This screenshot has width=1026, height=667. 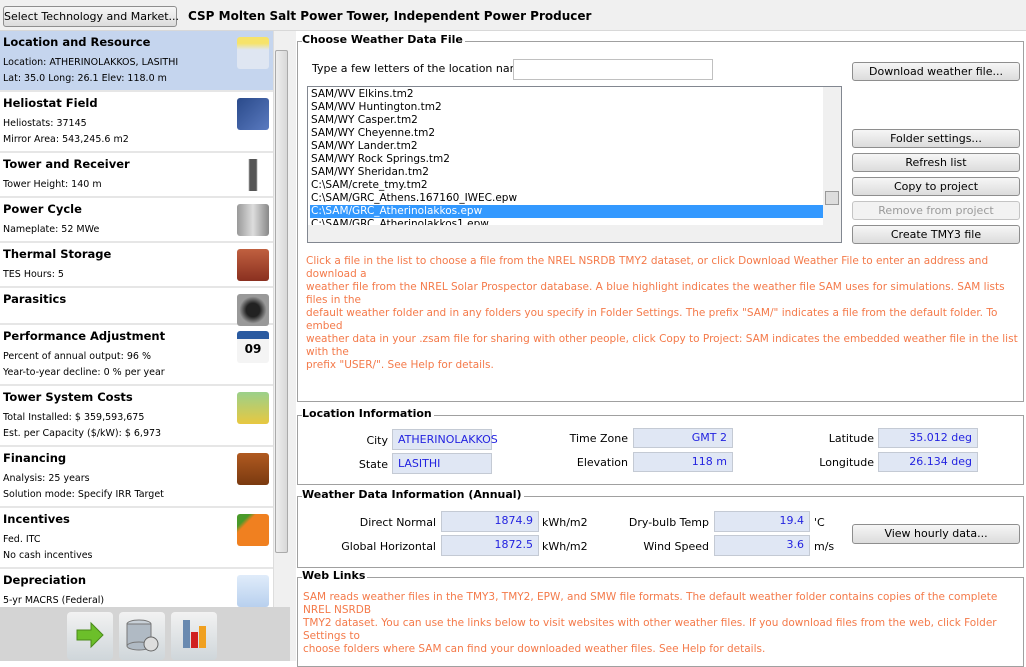 I want to click on weather-file-legend: Choose Weather Data File, so click(x=383, y=39).